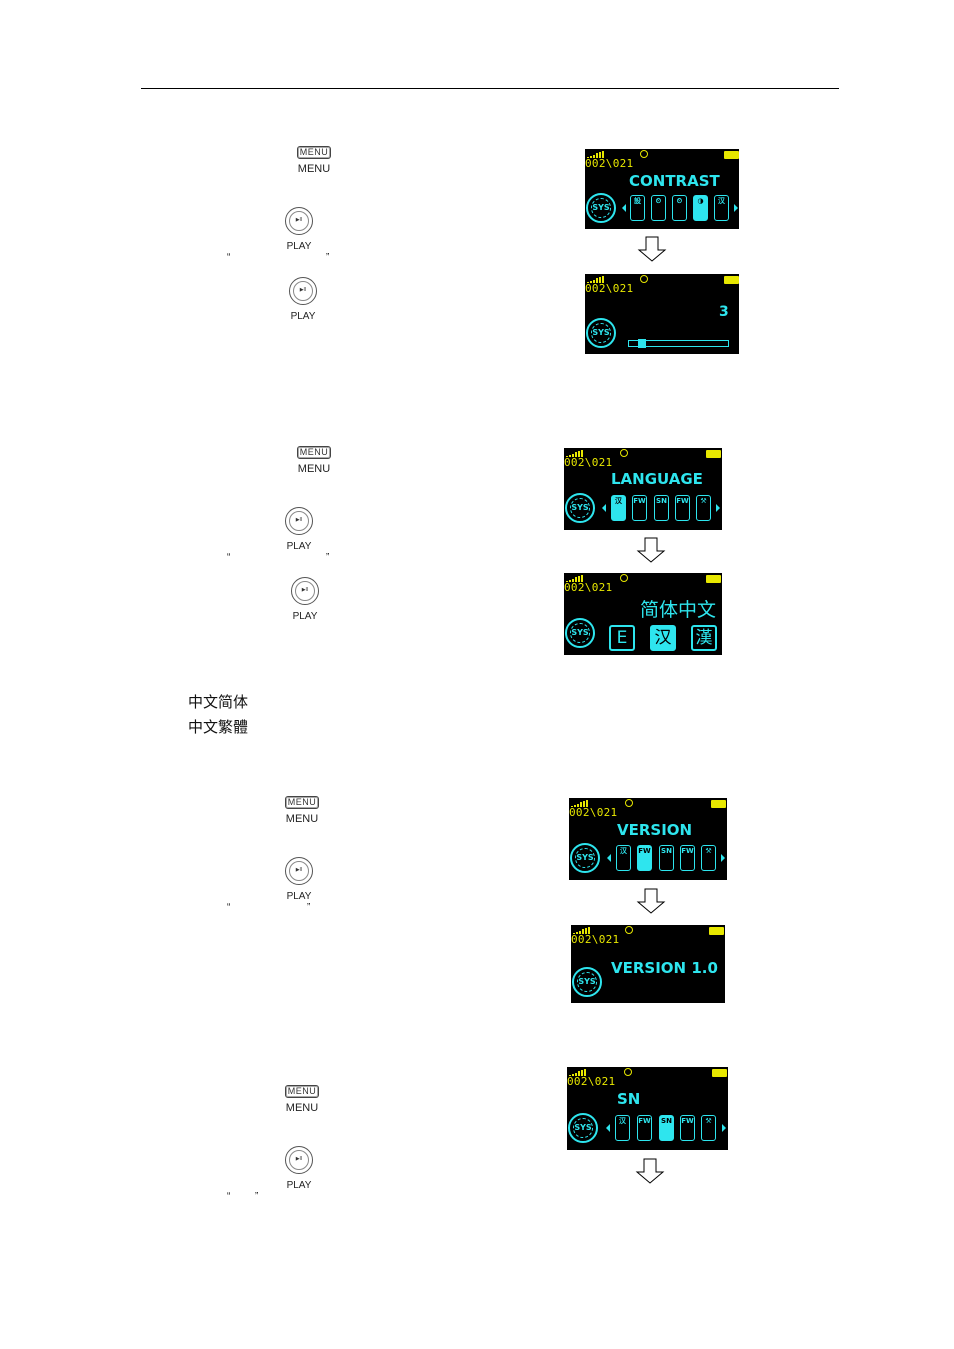 The width and height of the screenshot is (954, 1349). I want to click on language-option-traditional: 漢, so click(704, 638).